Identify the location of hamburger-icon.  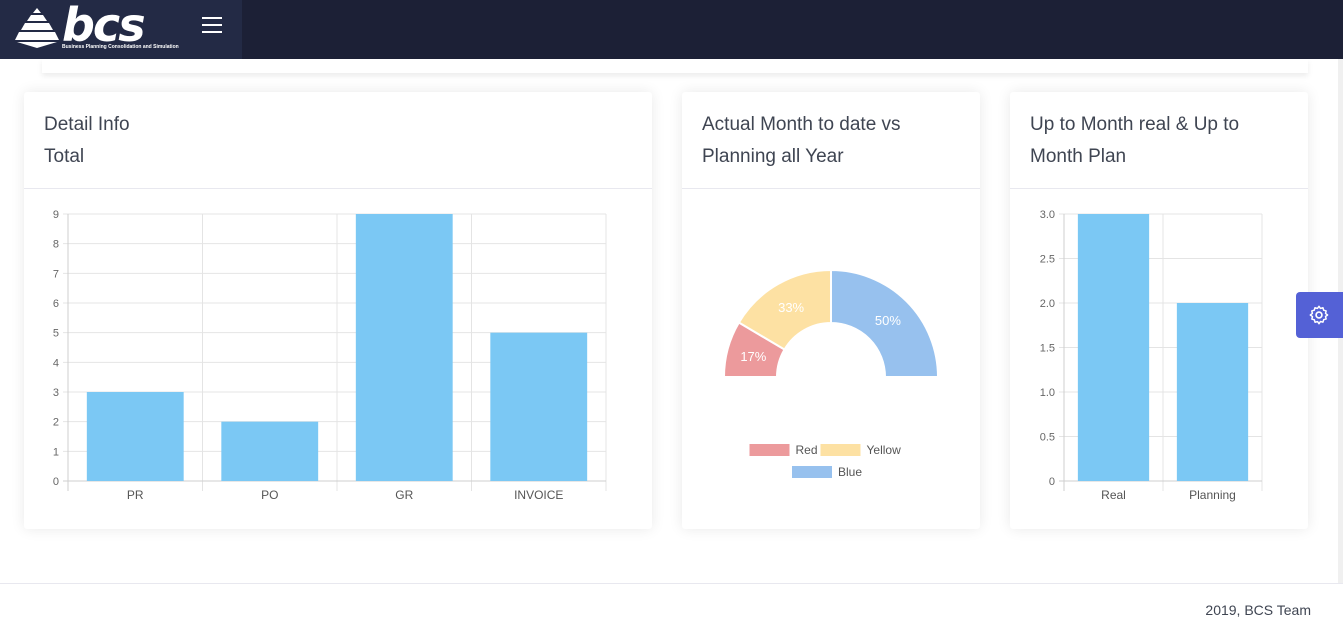
(213, 25).